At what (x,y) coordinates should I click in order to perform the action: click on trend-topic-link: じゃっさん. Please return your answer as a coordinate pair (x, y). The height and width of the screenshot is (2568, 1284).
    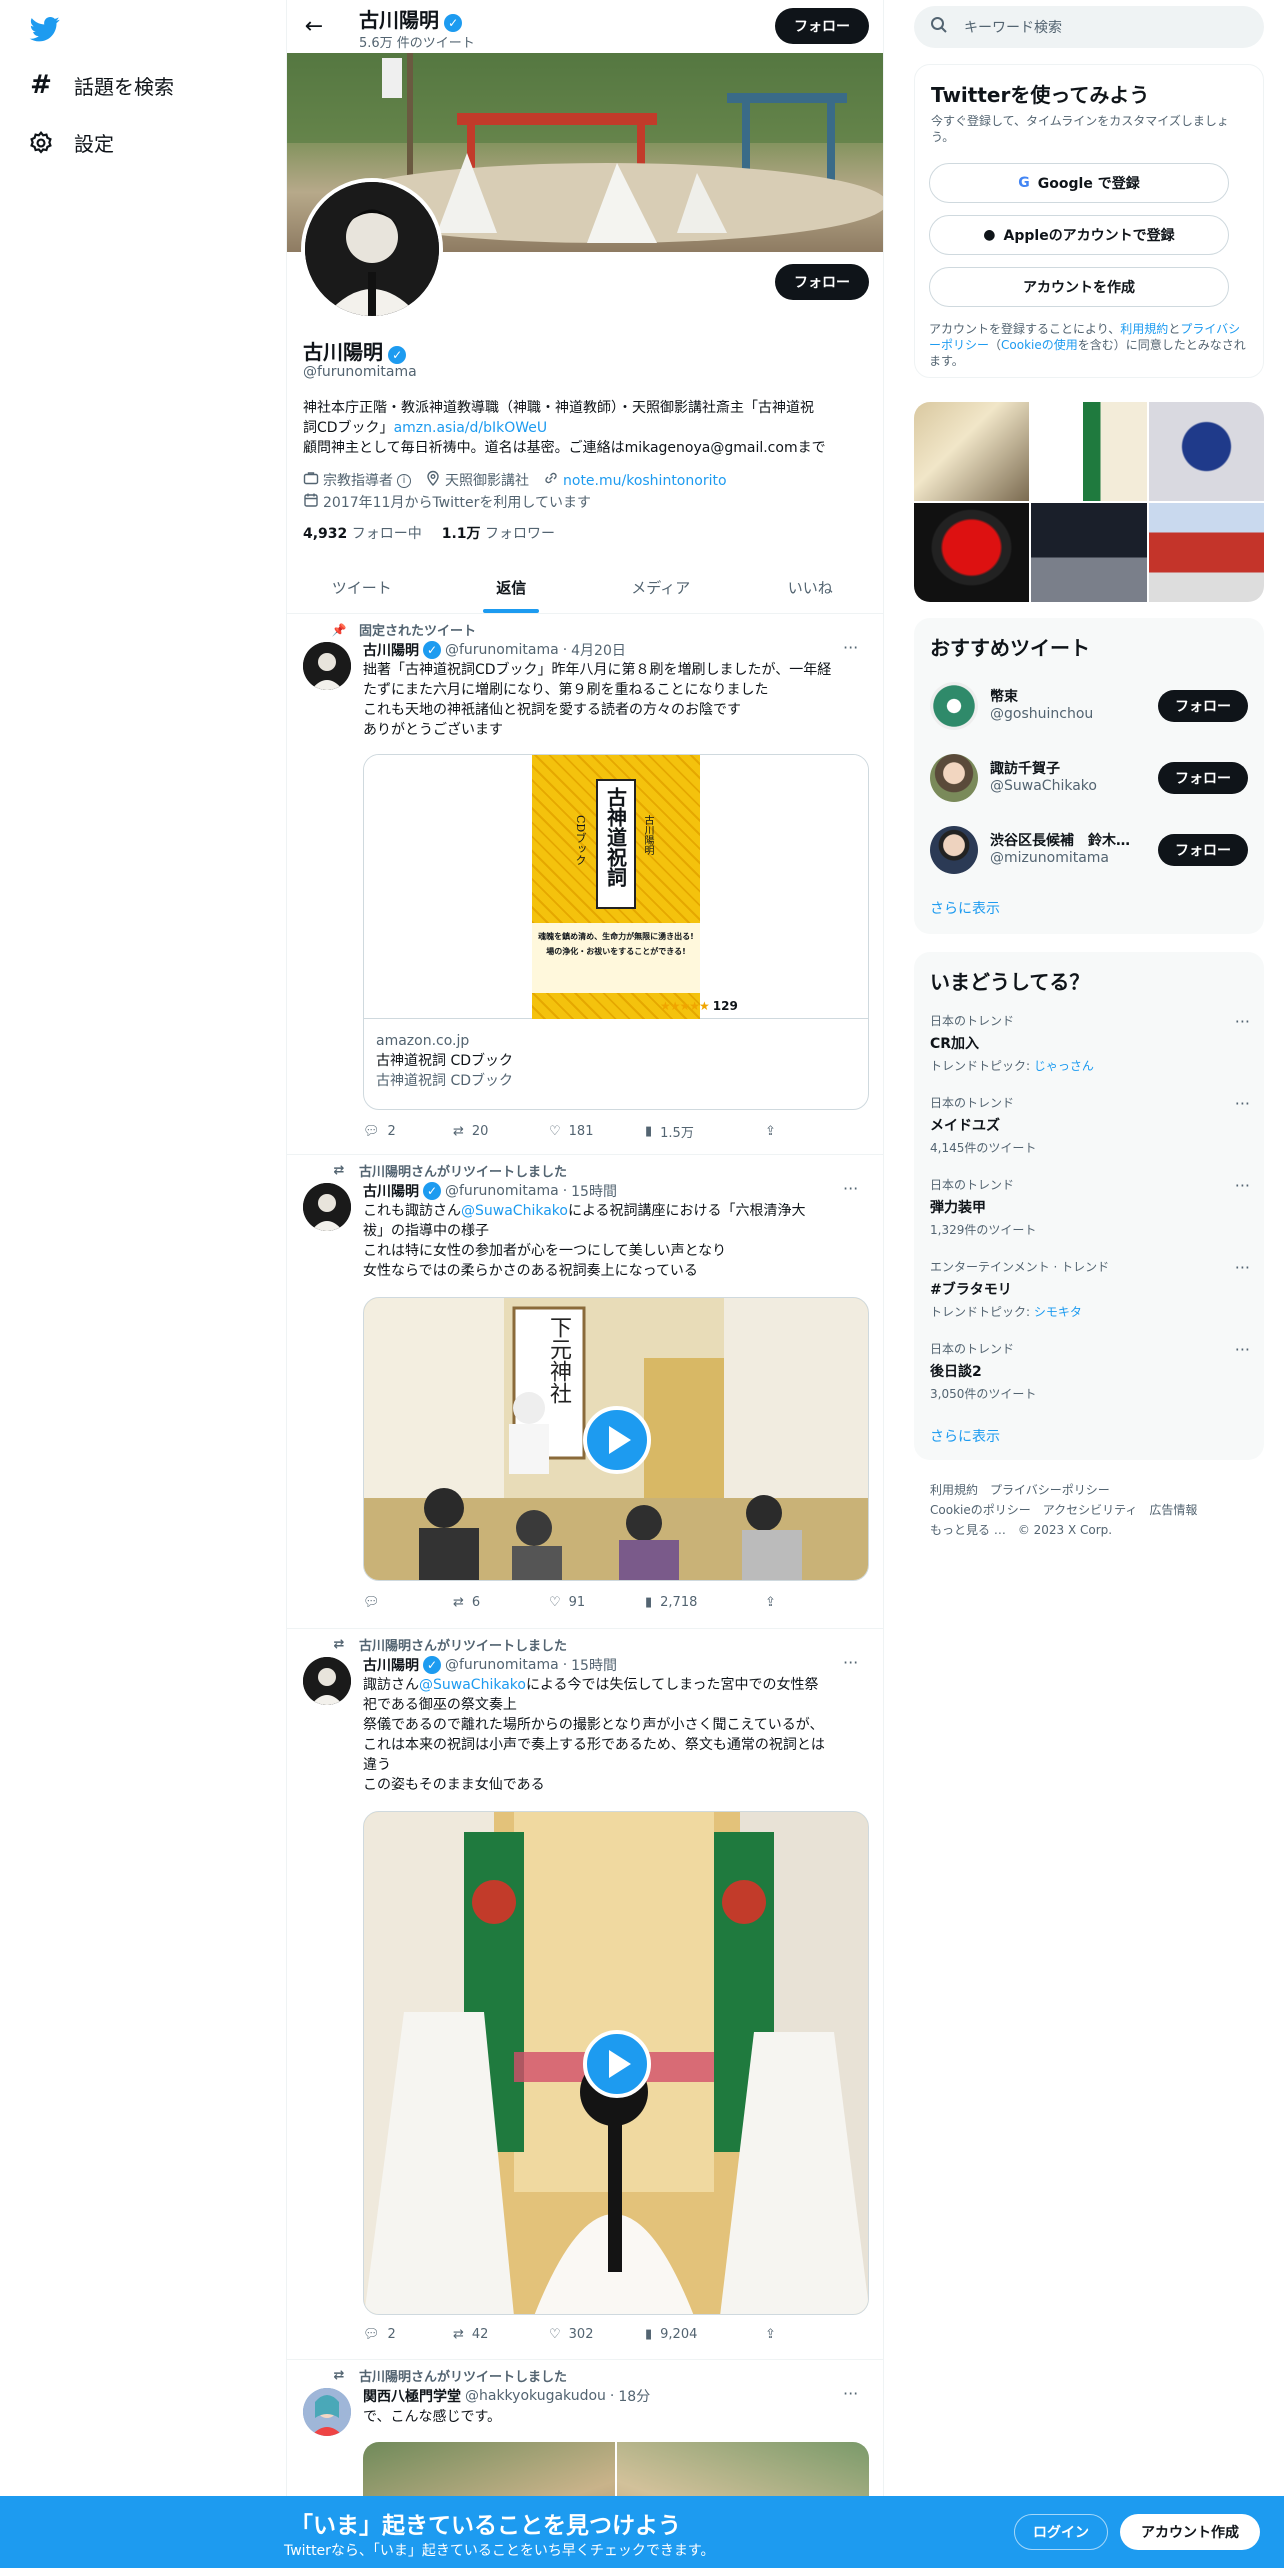
    Looking at the image, I should click on (1064, 1066).